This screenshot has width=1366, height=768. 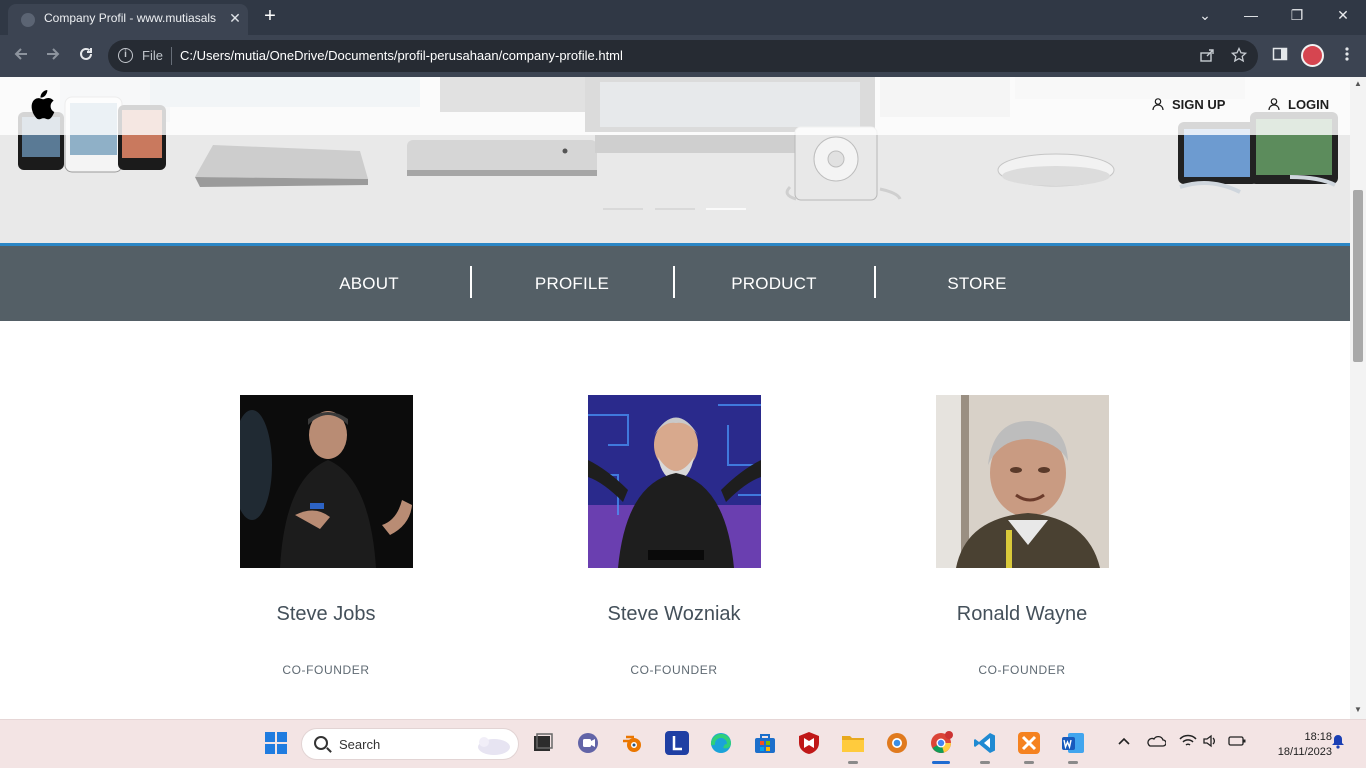 What do you see at coordinates (1022, 614) in the screenshot?
I see `member-name: Ronald Wayne` at bounding box center [1022, 614].